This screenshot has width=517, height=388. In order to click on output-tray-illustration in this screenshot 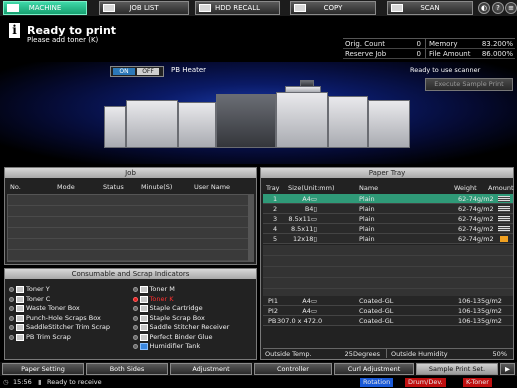, I will do `click(115, 127)`.